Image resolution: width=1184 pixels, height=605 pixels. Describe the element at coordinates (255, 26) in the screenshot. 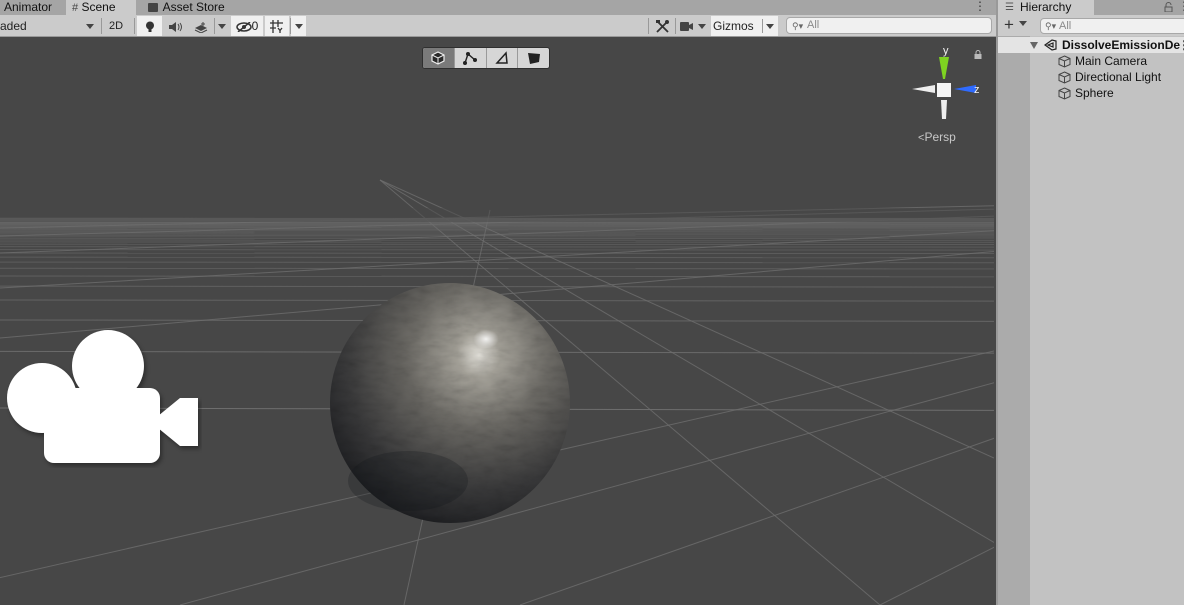

I see `hidden-count: 0` at that location.